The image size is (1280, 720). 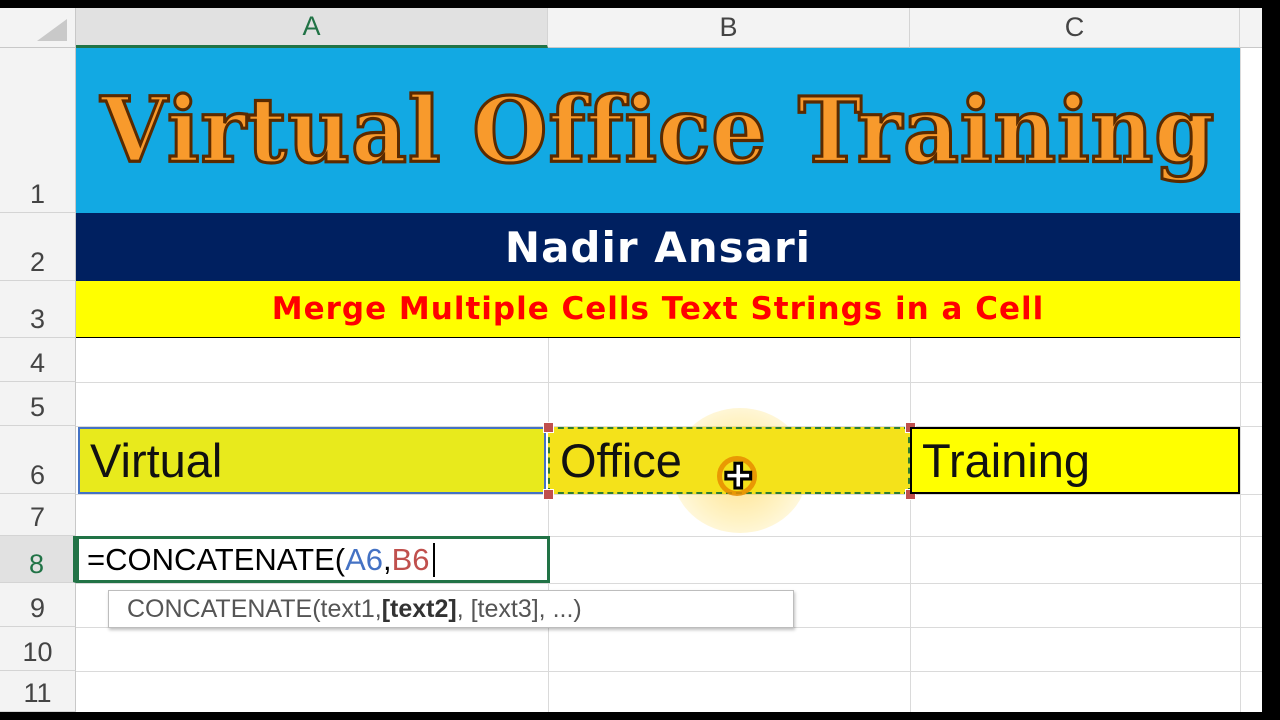 I want to click on cell-a8-formula-input: =CONCATENATE(A6, B6, so click(x=313, y=559).